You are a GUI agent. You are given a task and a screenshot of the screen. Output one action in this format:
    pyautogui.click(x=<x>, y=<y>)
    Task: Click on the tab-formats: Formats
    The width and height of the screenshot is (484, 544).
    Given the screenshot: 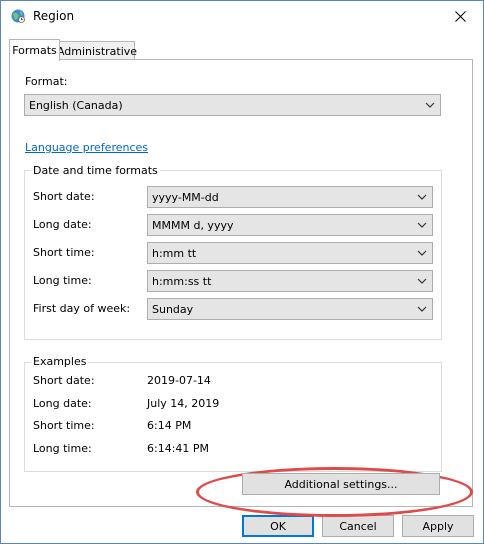 What is the action you would take?
    pyautogui.click(x=34, y=50)
    